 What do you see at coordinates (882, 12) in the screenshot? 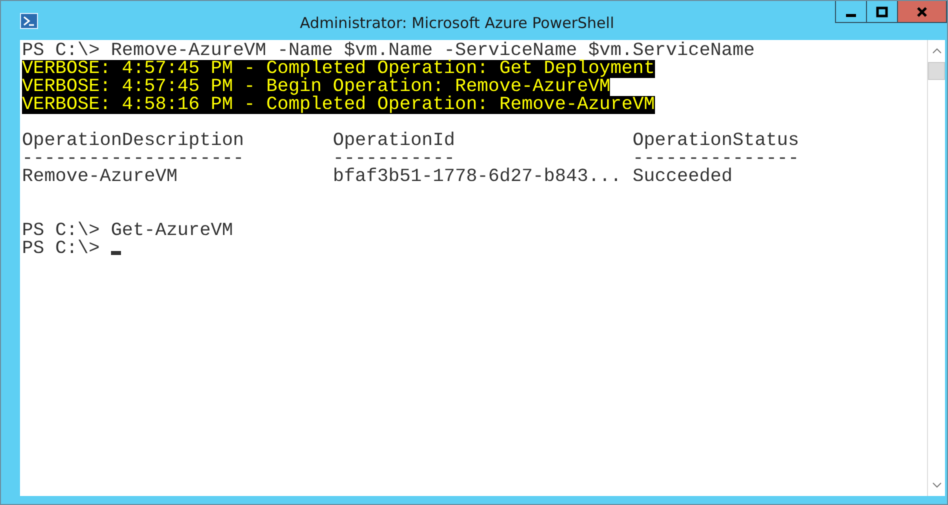
I see `maximize-icon` at bounding box center [882, 12].